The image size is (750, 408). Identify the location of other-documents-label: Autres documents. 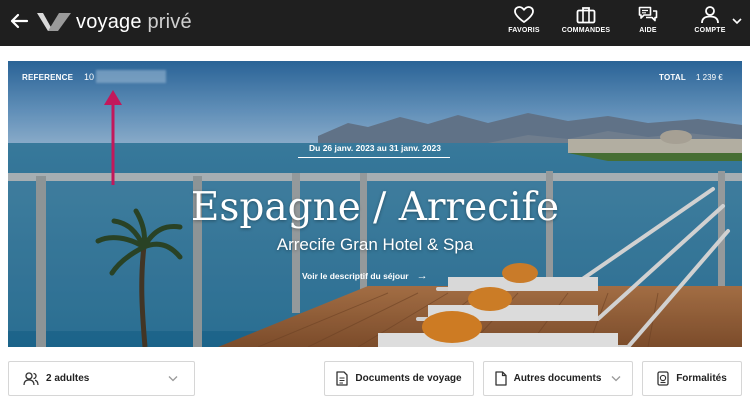
(557, 378).